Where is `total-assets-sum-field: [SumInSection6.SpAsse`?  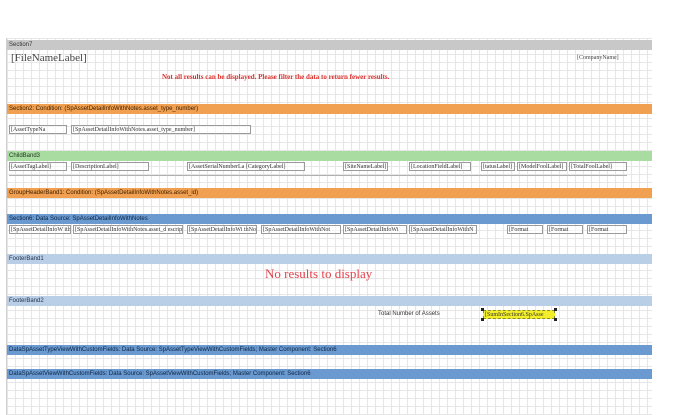
total-assets-sum-field: [SumInSection6.SpAsse is located at coordinates (519, 314).